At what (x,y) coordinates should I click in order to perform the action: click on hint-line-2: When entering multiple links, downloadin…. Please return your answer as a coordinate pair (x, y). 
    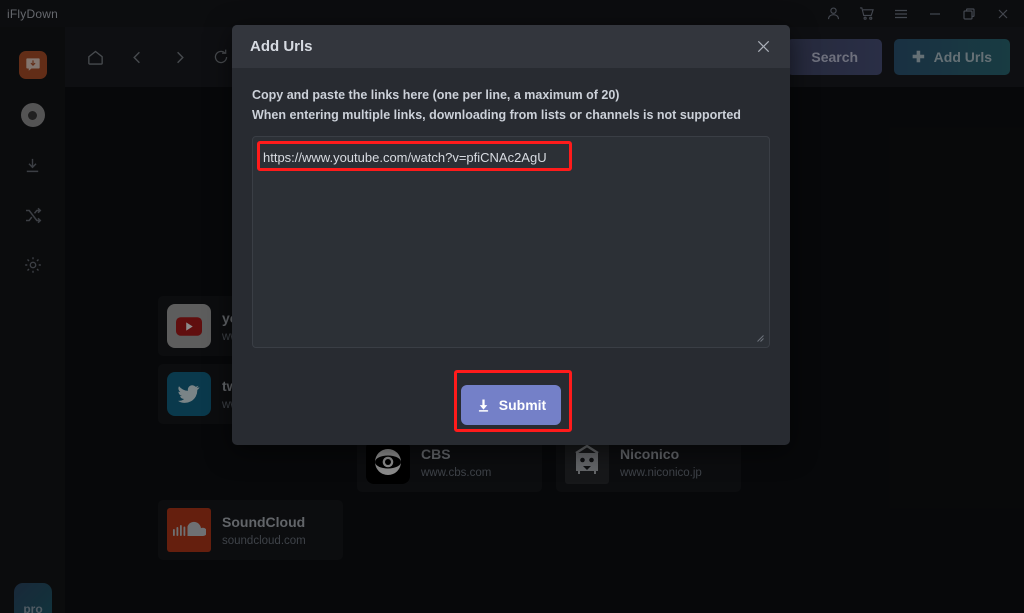
    Looking at the image, I should click on (496, 115).